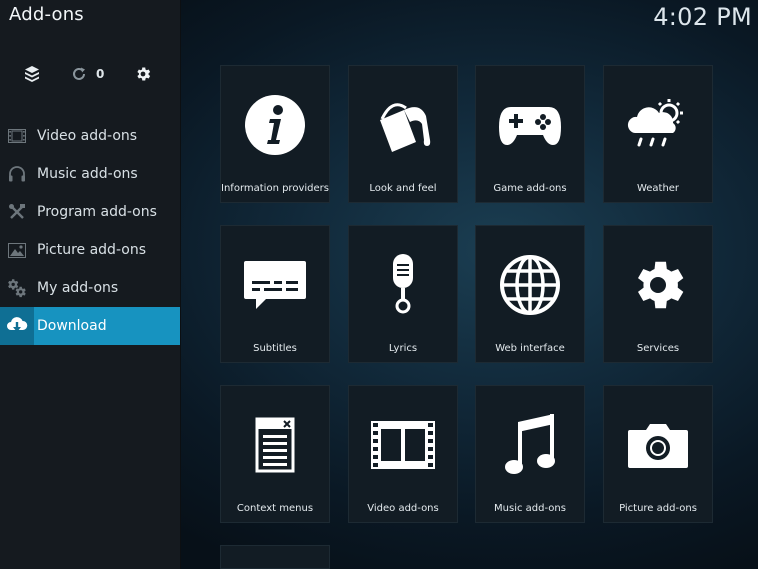  Describe the element at coordinates (403, 285) in the screenshot. I see `microphone-icon` at that location.